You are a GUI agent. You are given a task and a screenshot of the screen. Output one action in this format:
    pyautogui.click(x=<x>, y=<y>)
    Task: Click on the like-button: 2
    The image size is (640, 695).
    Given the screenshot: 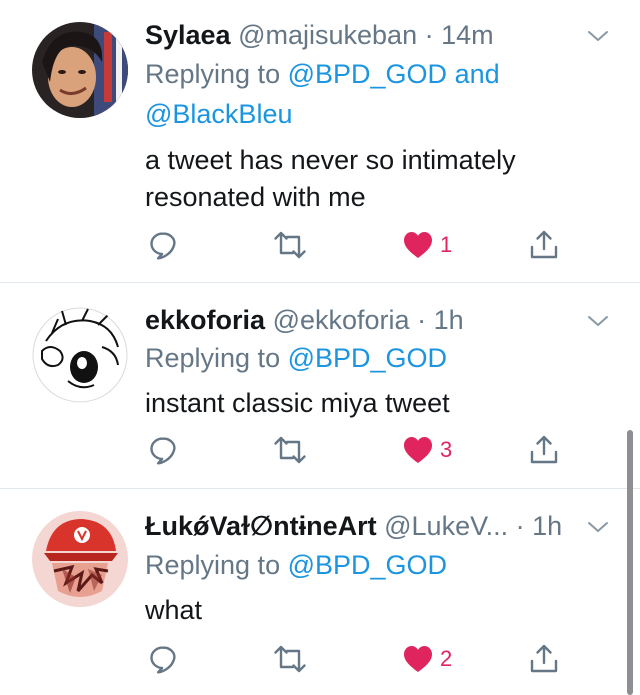 What is the action you would take?
    pyautogui.click(x=427, y=659)
    